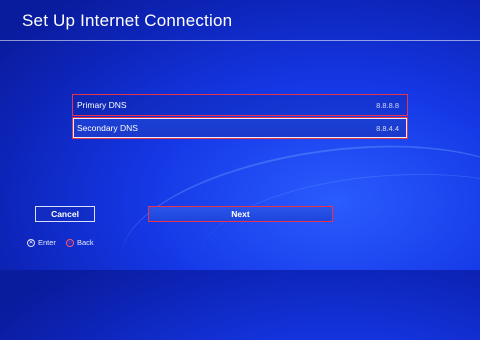  I want to click on enter-hint: ✕ Enter, so click(41, 242).